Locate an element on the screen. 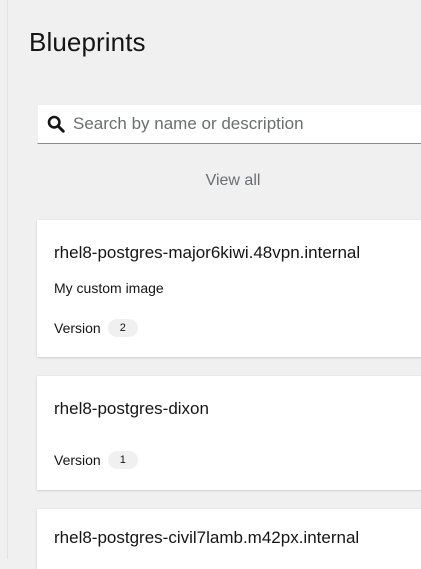  blueprint-name: rhel8-postgres-dixon is located at coordinates (131, 409).